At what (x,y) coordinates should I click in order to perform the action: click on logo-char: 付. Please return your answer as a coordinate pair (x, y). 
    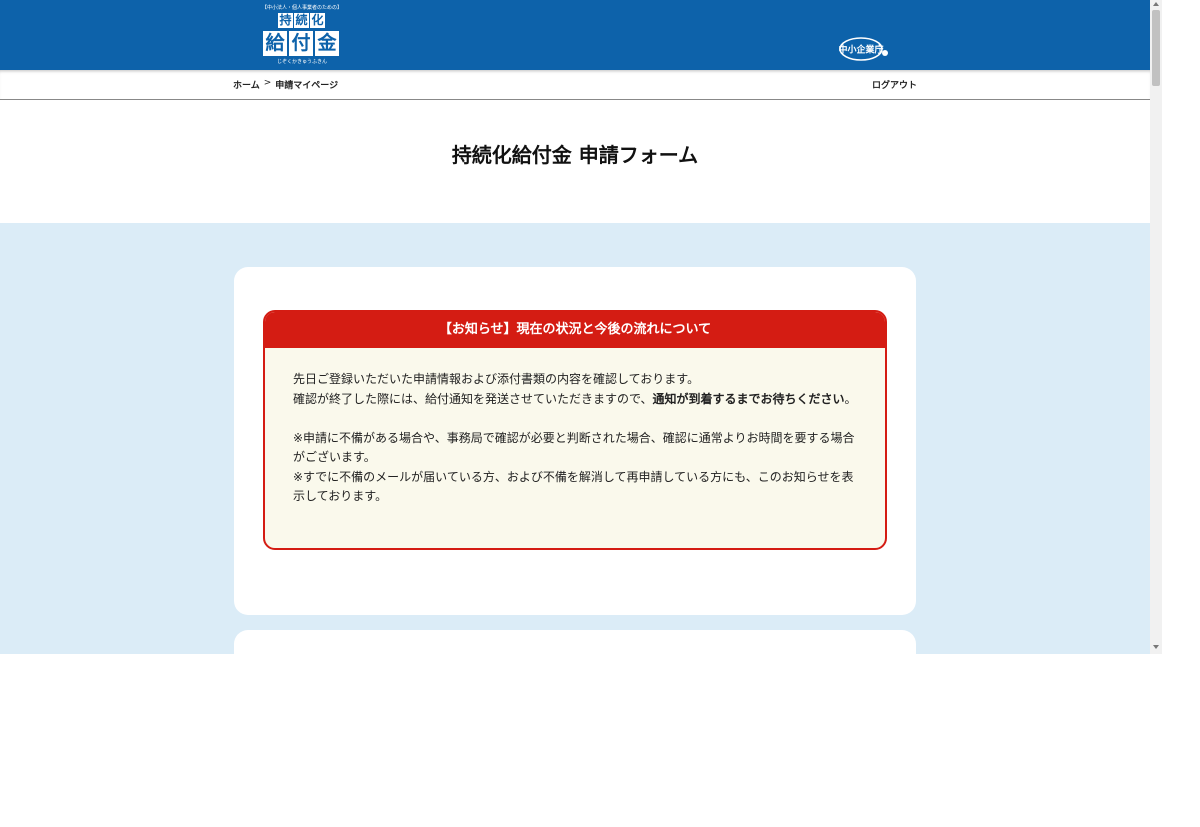
    Looking at the image, I should click on (301, 43).